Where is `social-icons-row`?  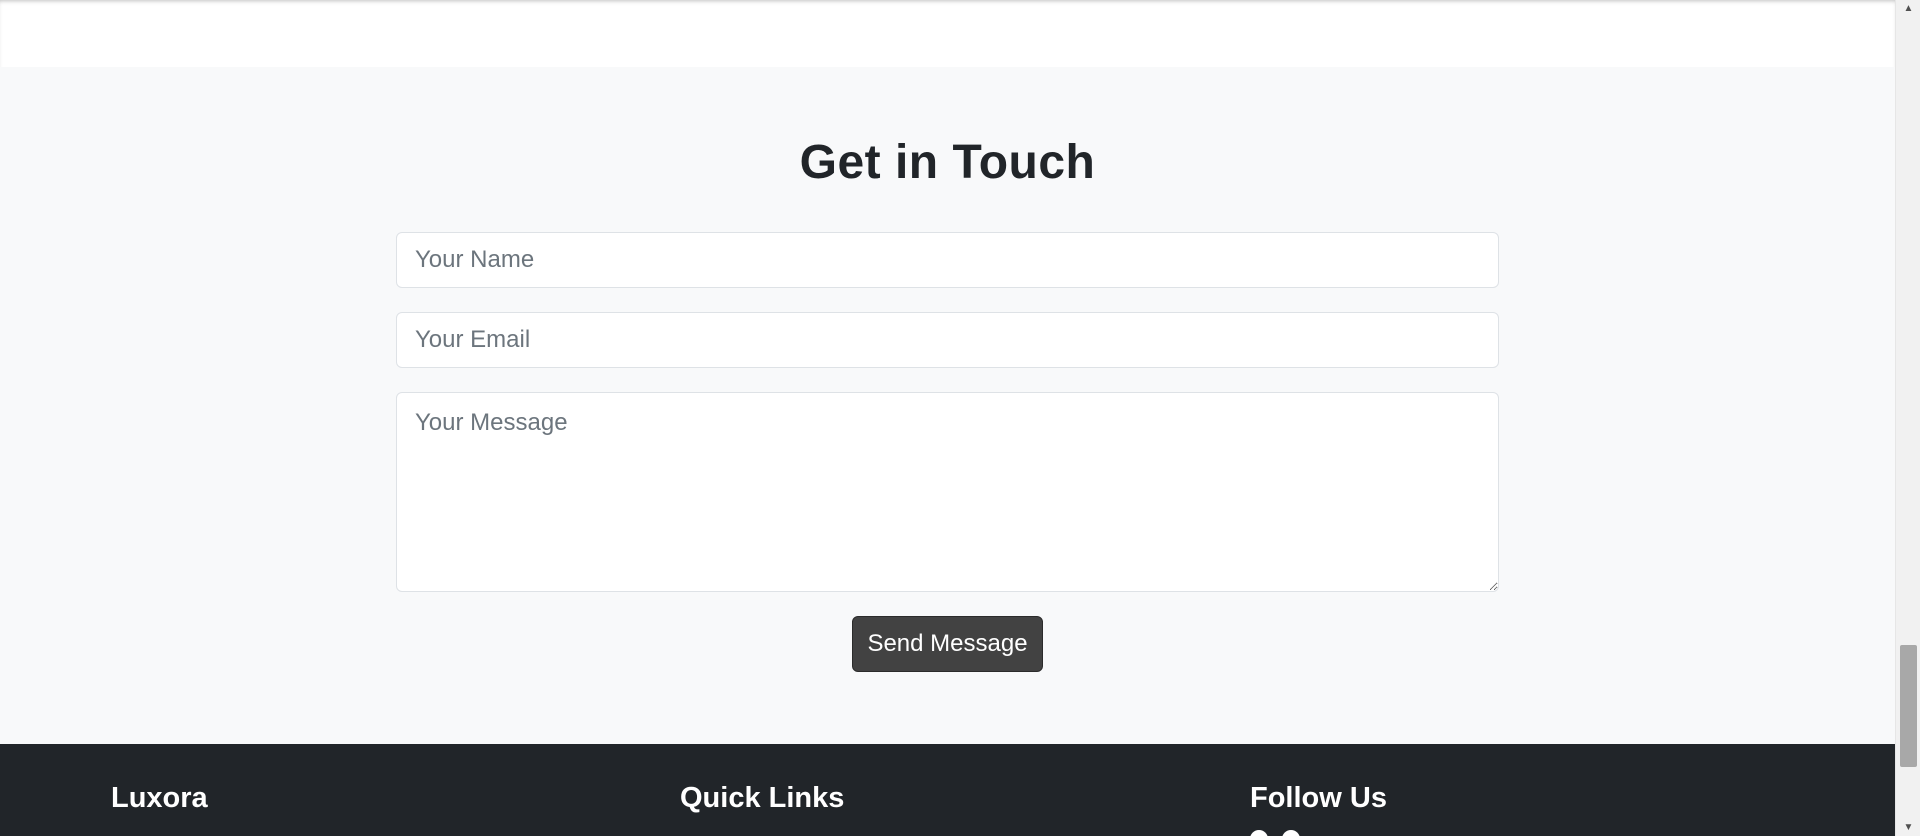 social-icons-row is located at coordinates (1290, 833).